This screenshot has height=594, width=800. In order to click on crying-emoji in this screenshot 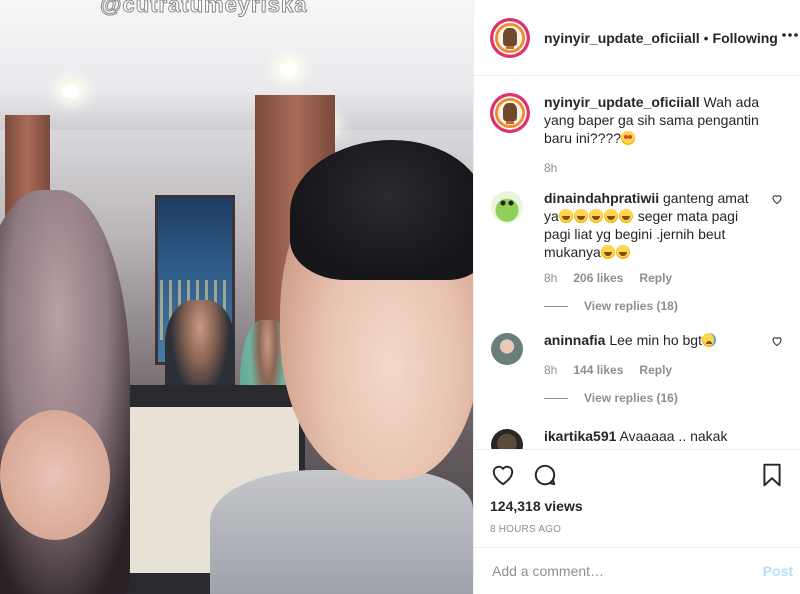, I will do `click(708, 340)`.